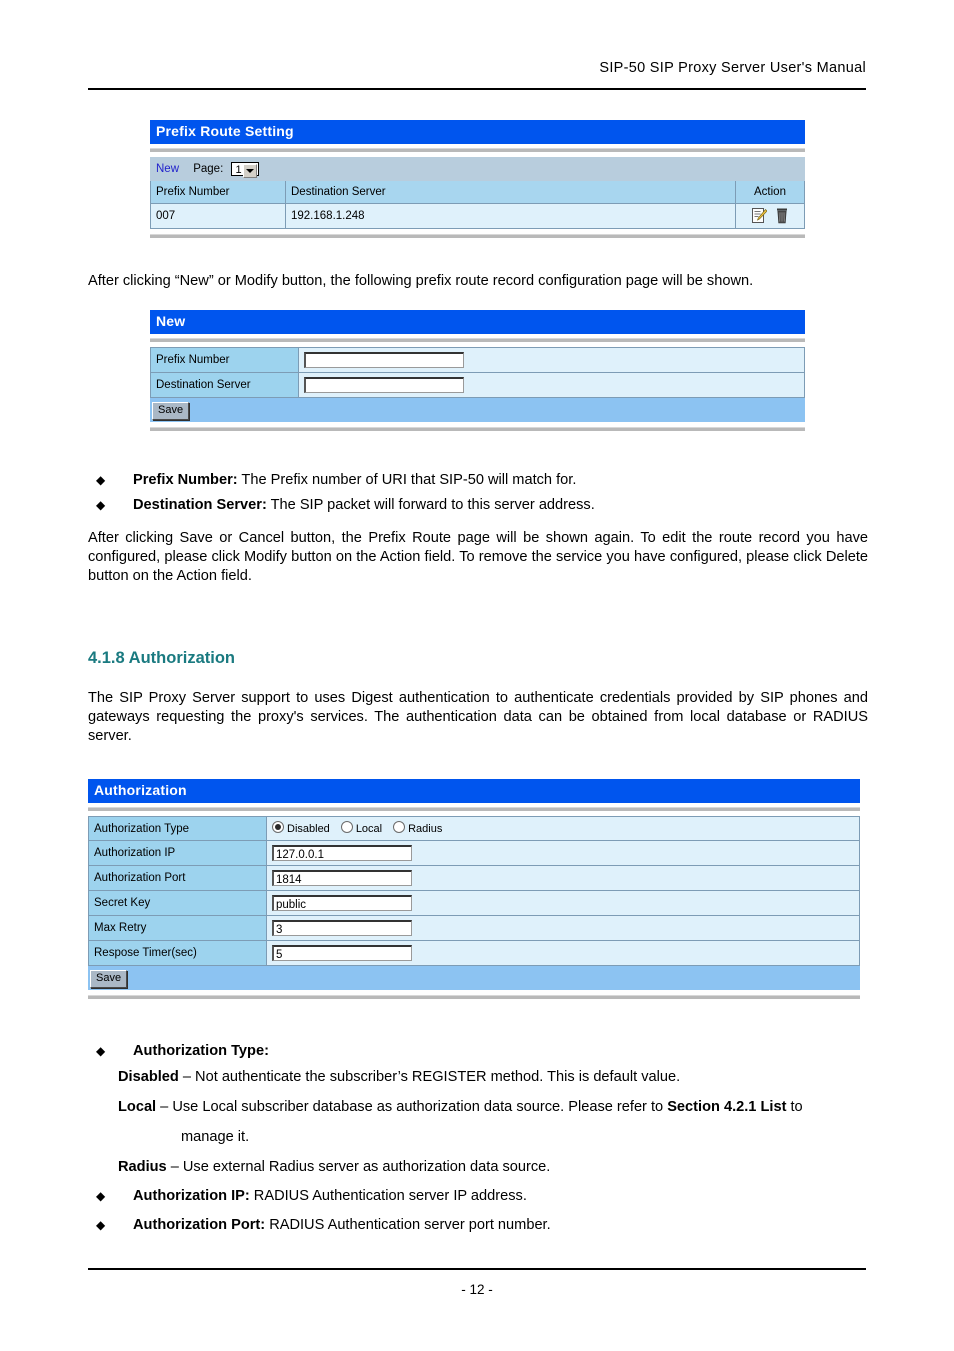 The image size is (954, 1351). What do you see at coordinates (510, 216) in the screenshot?
I see `cell-destination-server: 192.168.1.248` at bounding box center [510, 216].